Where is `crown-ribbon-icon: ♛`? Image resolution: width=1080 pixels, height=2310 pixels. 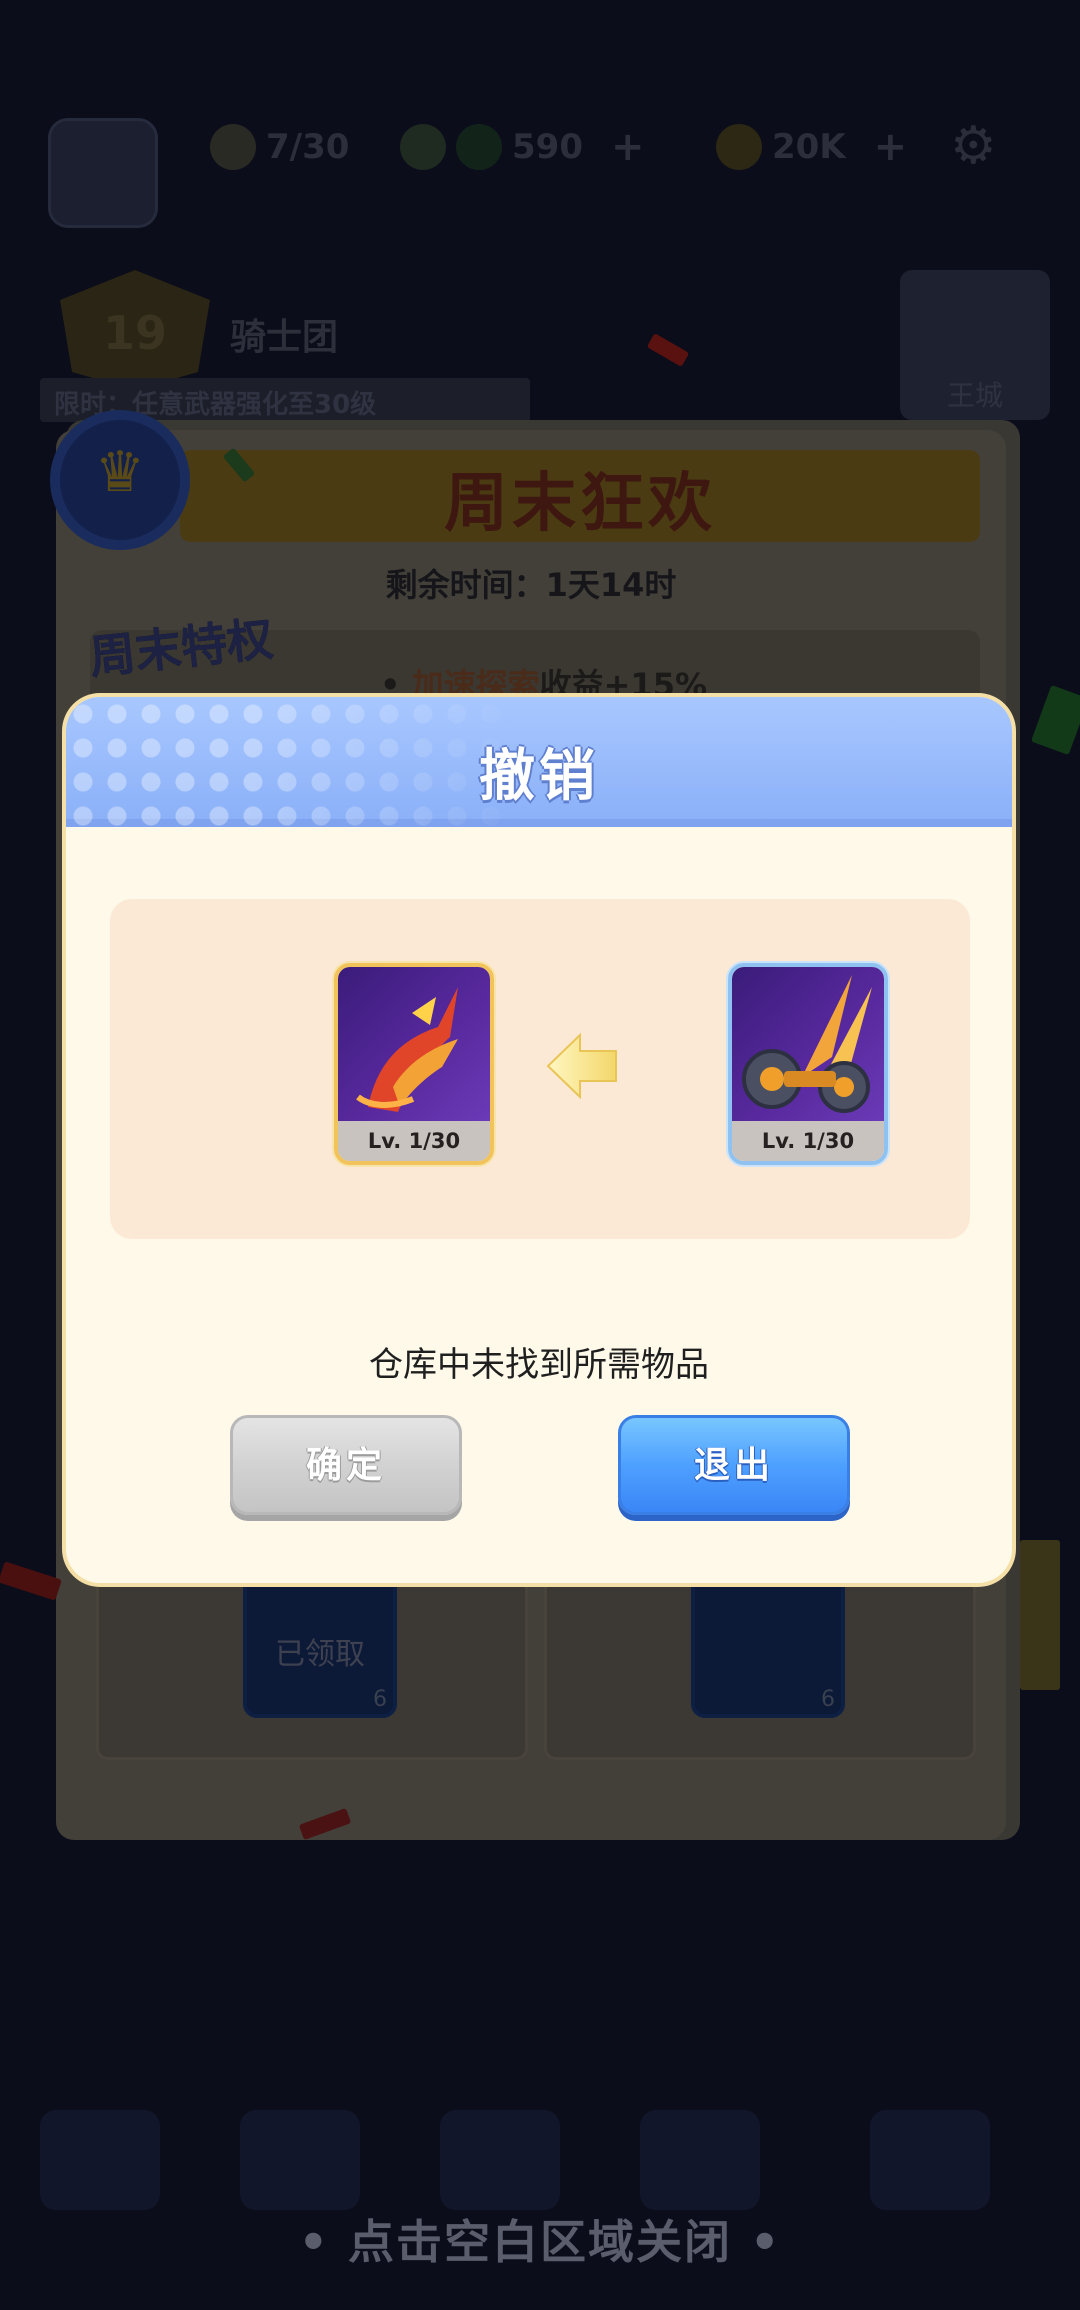
crown-ribbon-icon: ♛ is located at coordinates (120, 480).